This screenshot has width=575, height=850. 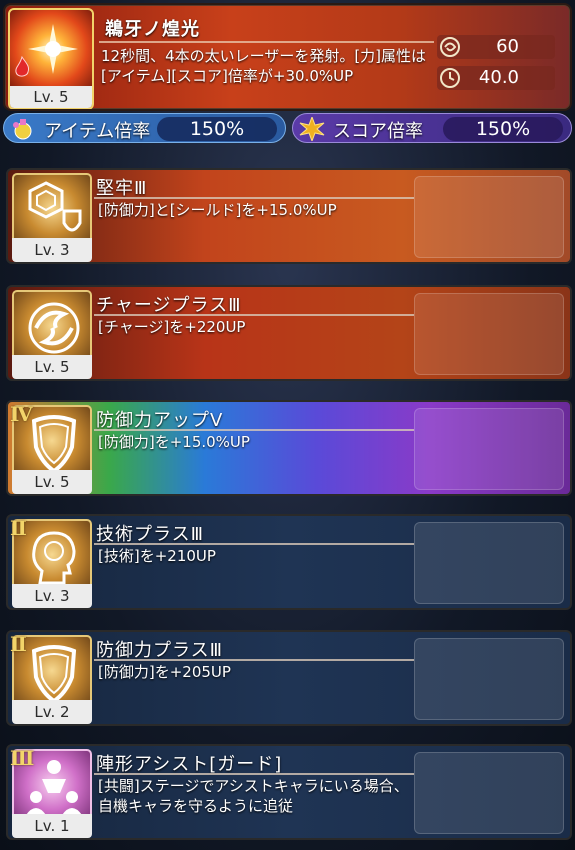 I want to click on duration-value: 40.0, so click(x=498, y=77).